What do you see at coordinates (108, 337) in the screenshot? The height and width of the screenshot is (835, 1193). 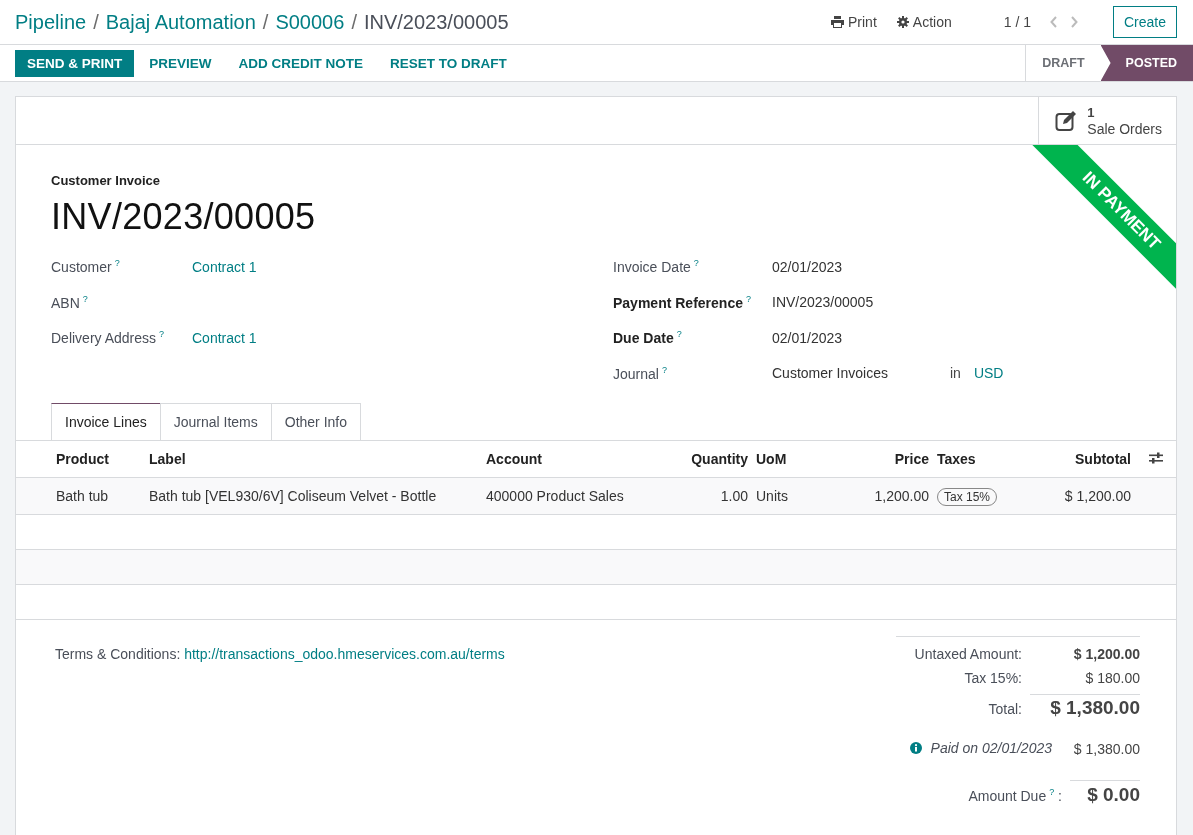 I see `field-label: Delivery Address $^{?}$` at bounding box center [108, 337].